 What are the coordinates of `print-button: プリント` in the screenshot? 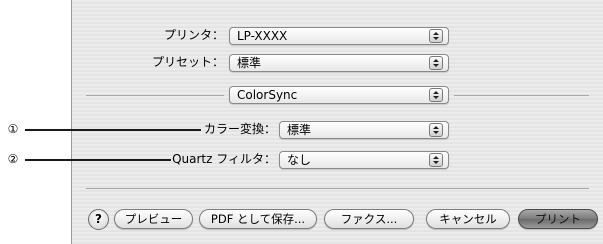 It's located at (558, 219).